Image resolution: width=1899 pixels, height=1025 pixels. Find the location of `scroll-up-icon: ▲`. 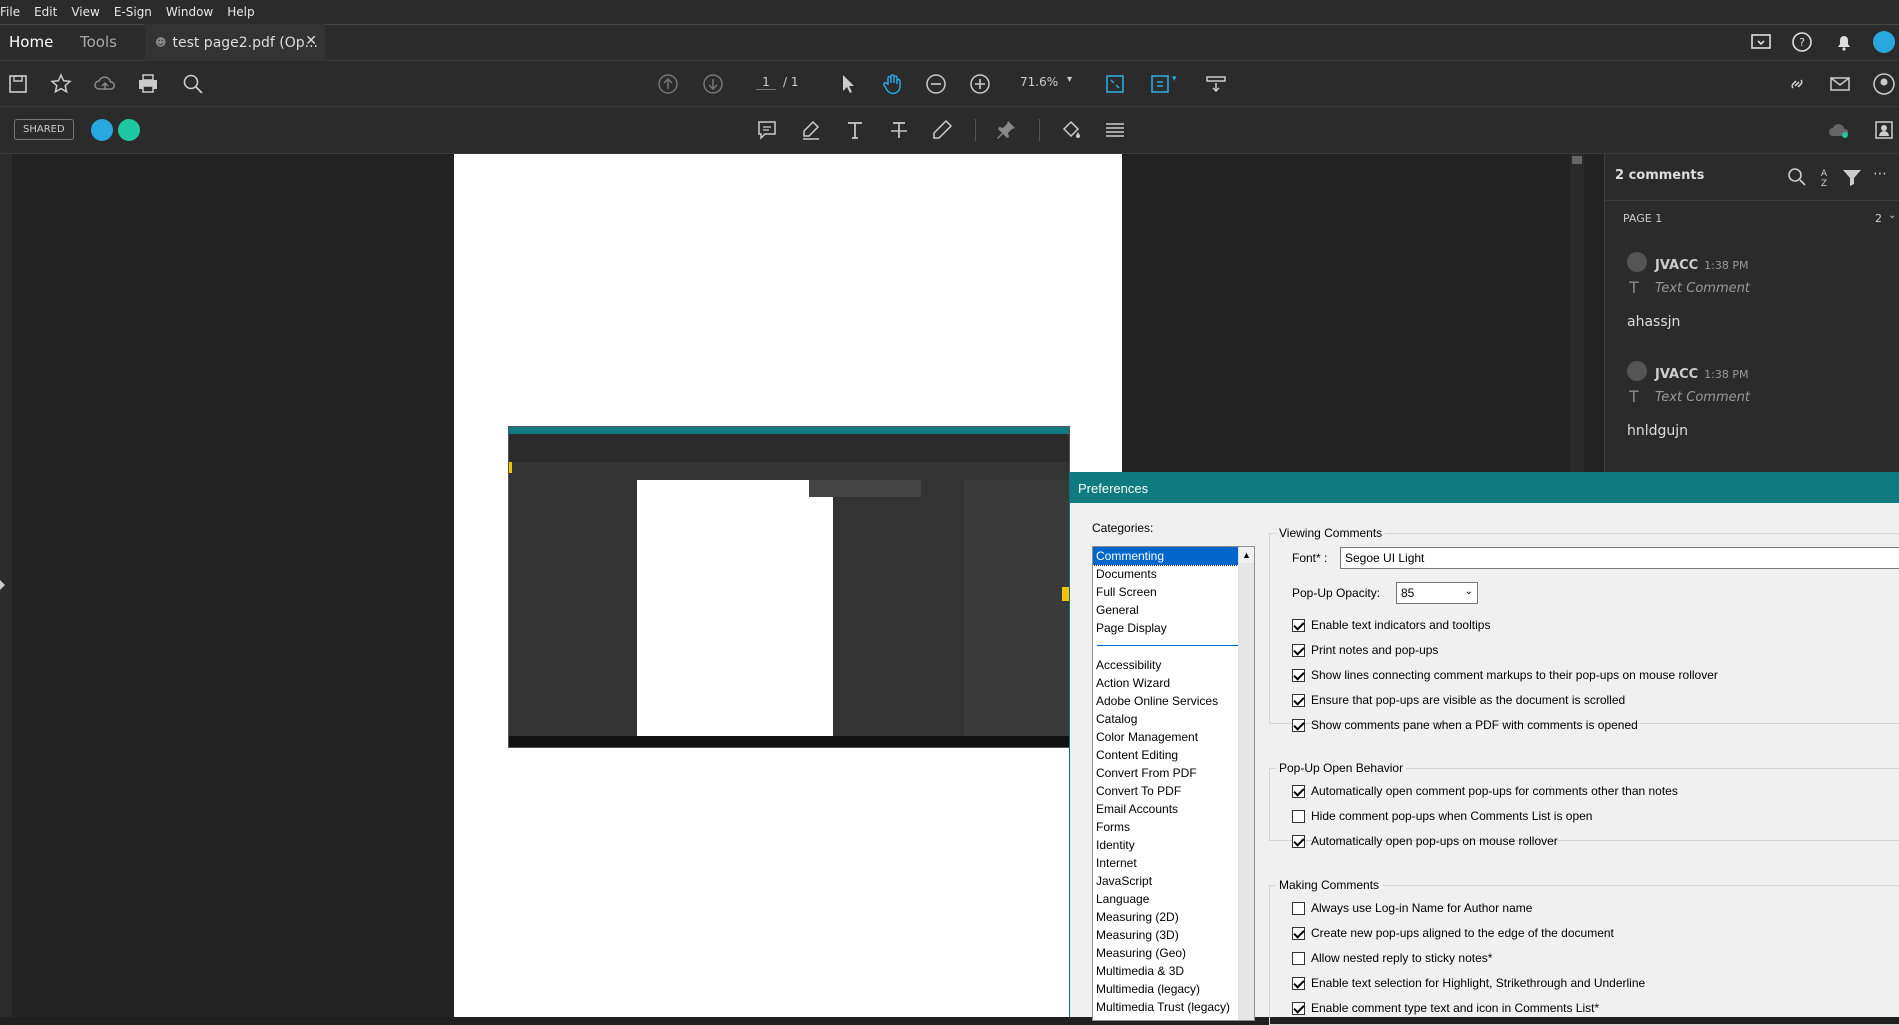

scroll-up-icon: ▲ is located at coordinates (1246, 555).